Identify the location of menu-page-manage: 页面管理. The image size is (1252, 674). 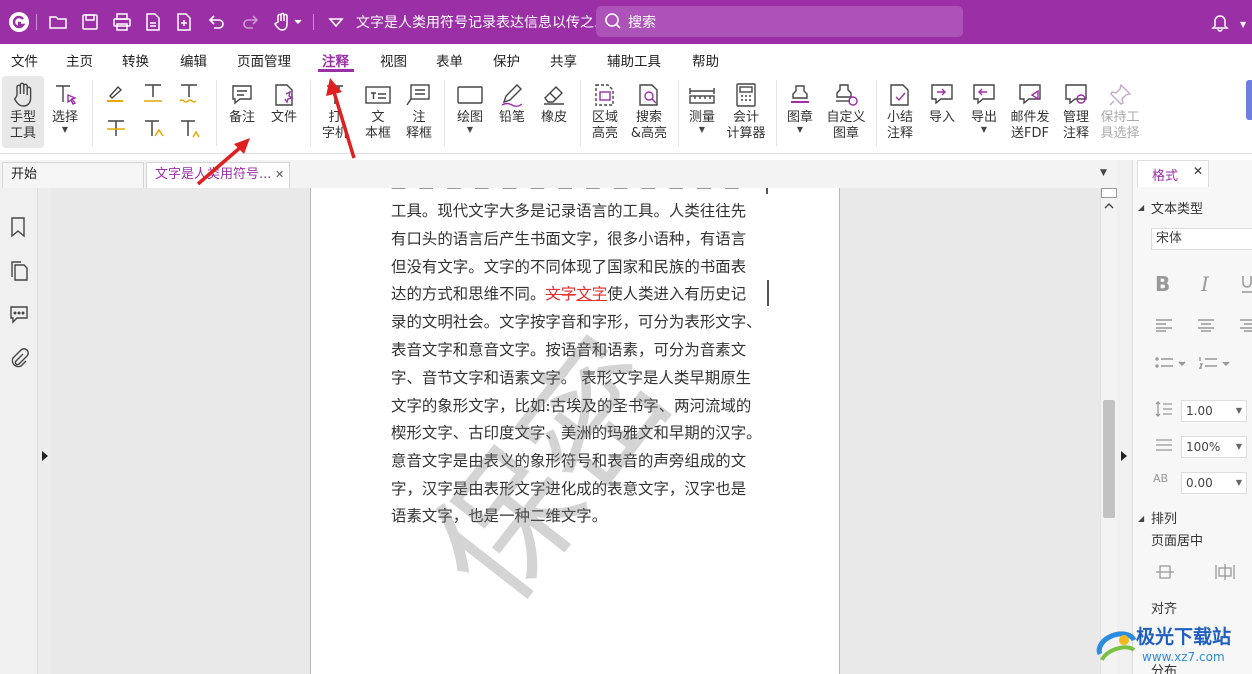
(264, 60).